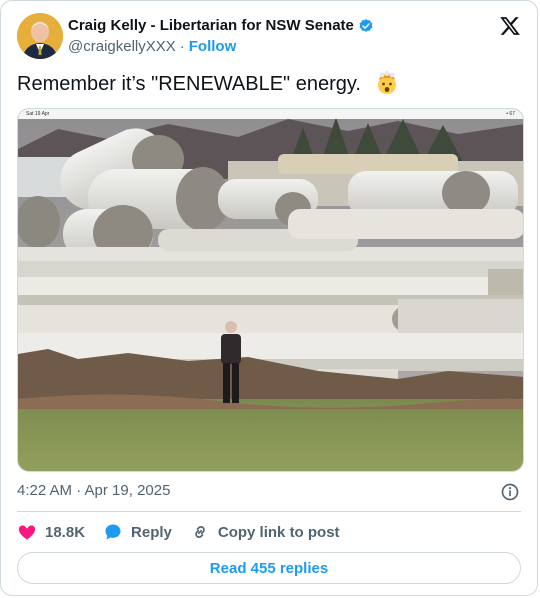 This screenshot has height=598, width=540. What do you see at coordinates (65, 532) in the screenshot?
I see `like-count: 18.8K` at bounding box center [65, 532].